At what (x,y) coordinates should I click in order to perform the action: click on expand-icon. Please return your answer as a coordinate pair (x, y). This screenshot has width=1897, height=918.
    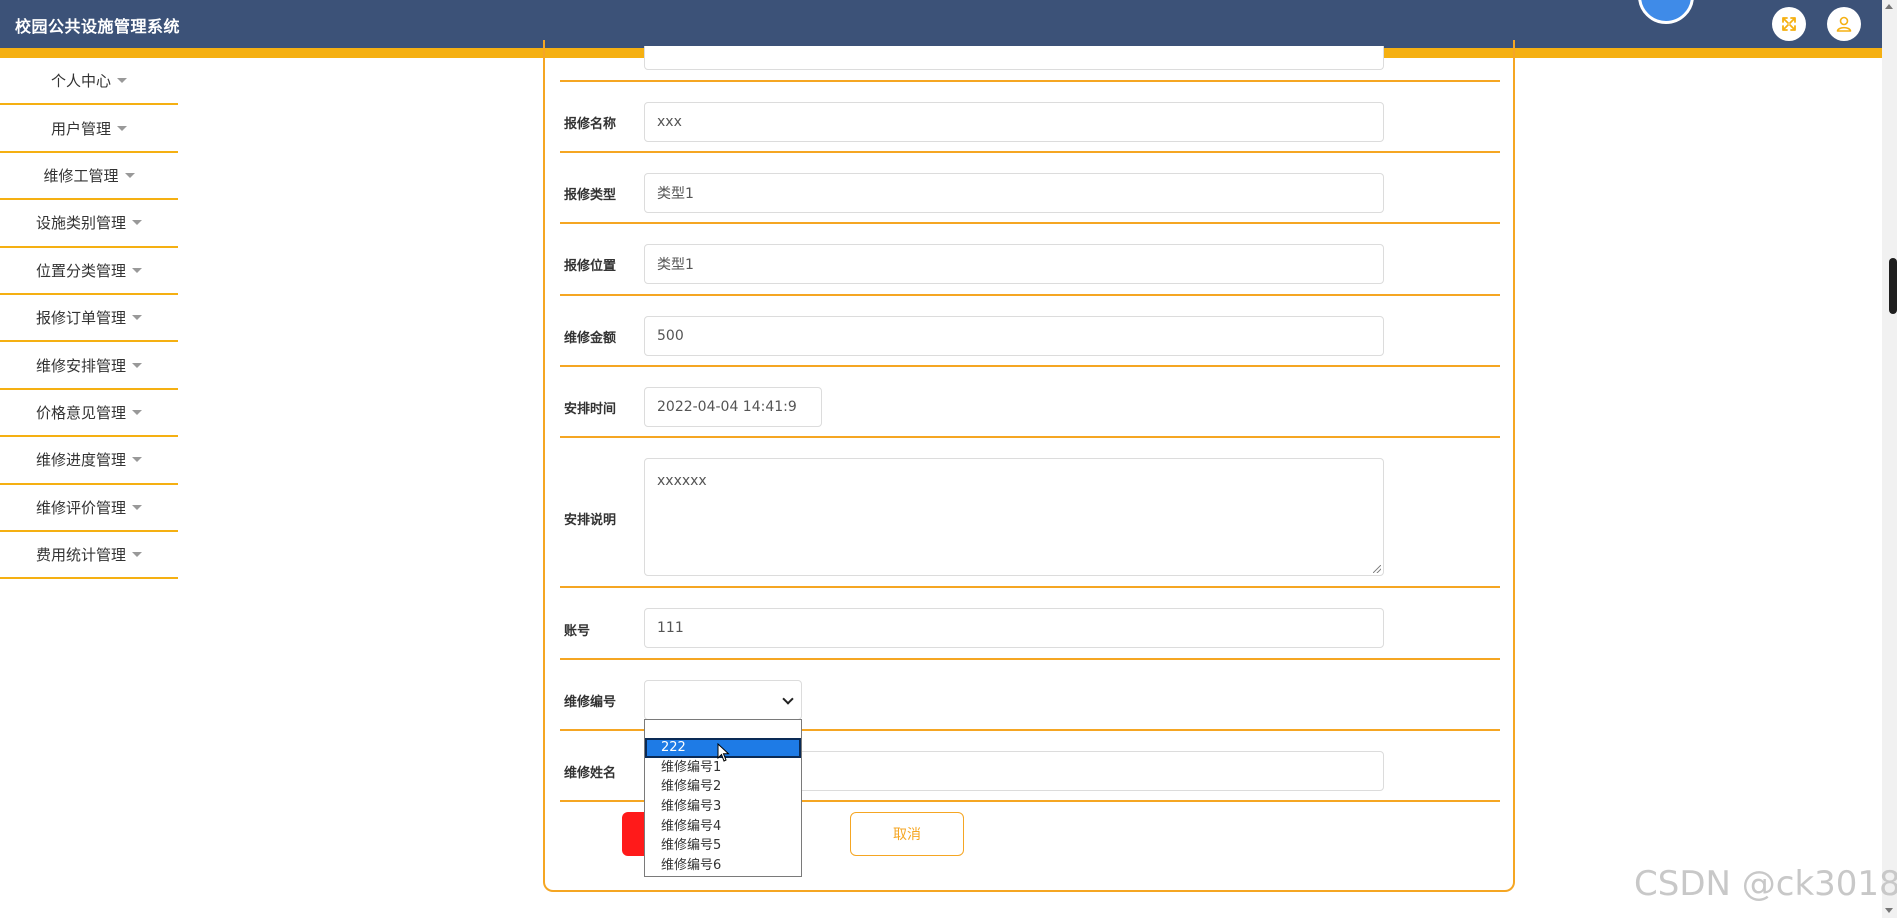
    Looking at the image, I should click on (1789, 24).